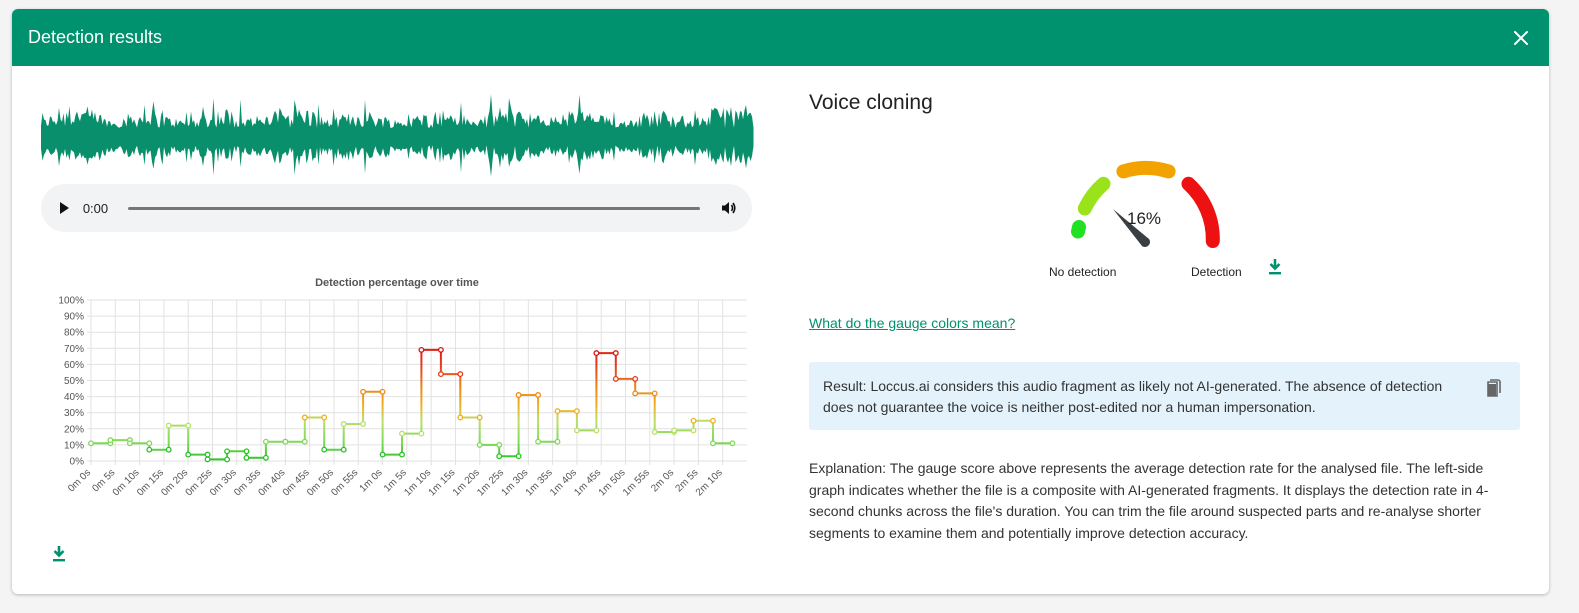 This screenshot has width=1579, height=613. I want to click on chart-y-tick-label: 30%, so click(74, 413).